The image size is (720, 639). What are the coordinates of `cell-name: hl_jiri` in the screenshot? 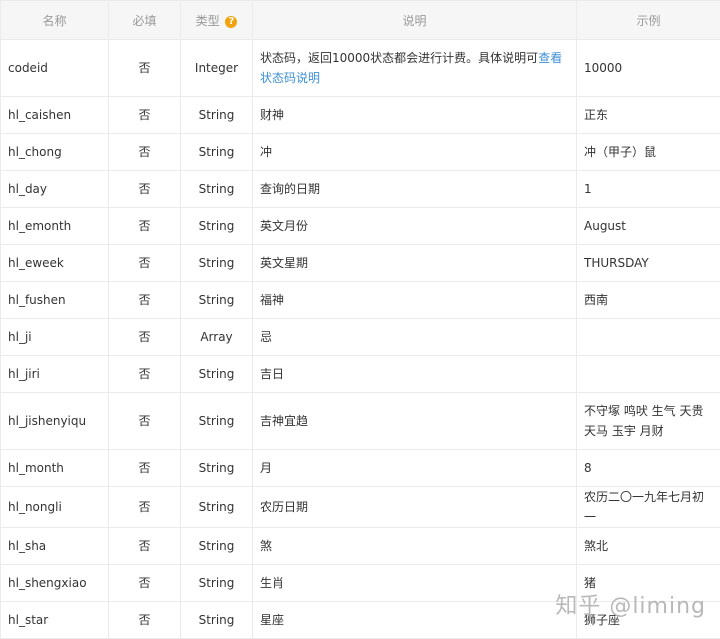 It's located at (55, 374).